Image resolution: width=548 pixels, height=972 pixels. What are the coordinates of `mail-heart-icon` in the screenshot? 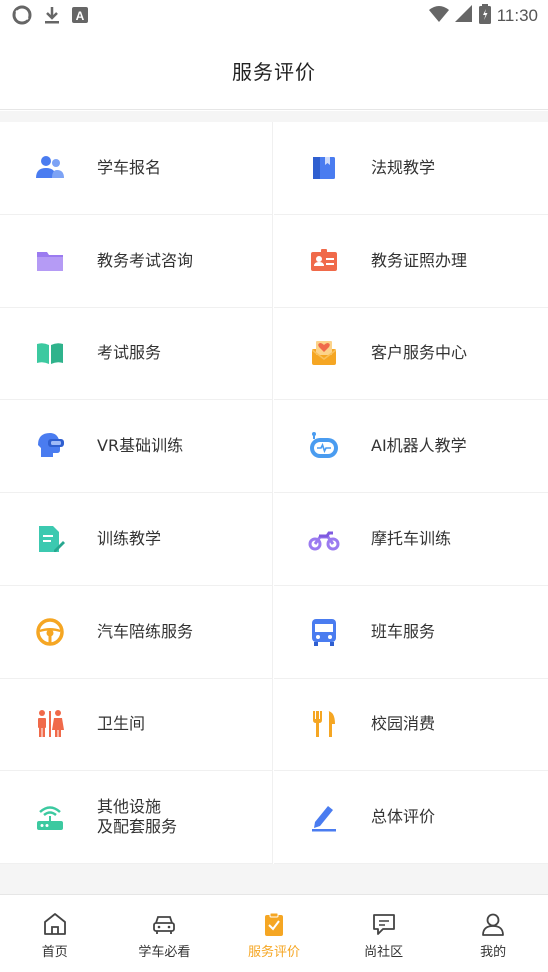 It's located at (324, 353).